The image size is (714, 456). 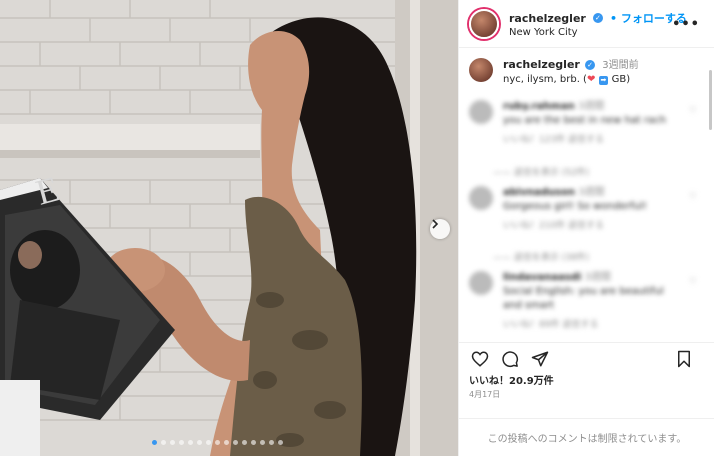 I want to click on comment-text: Gorgeous girl! So wonderful!, so click(x=575, y=206).